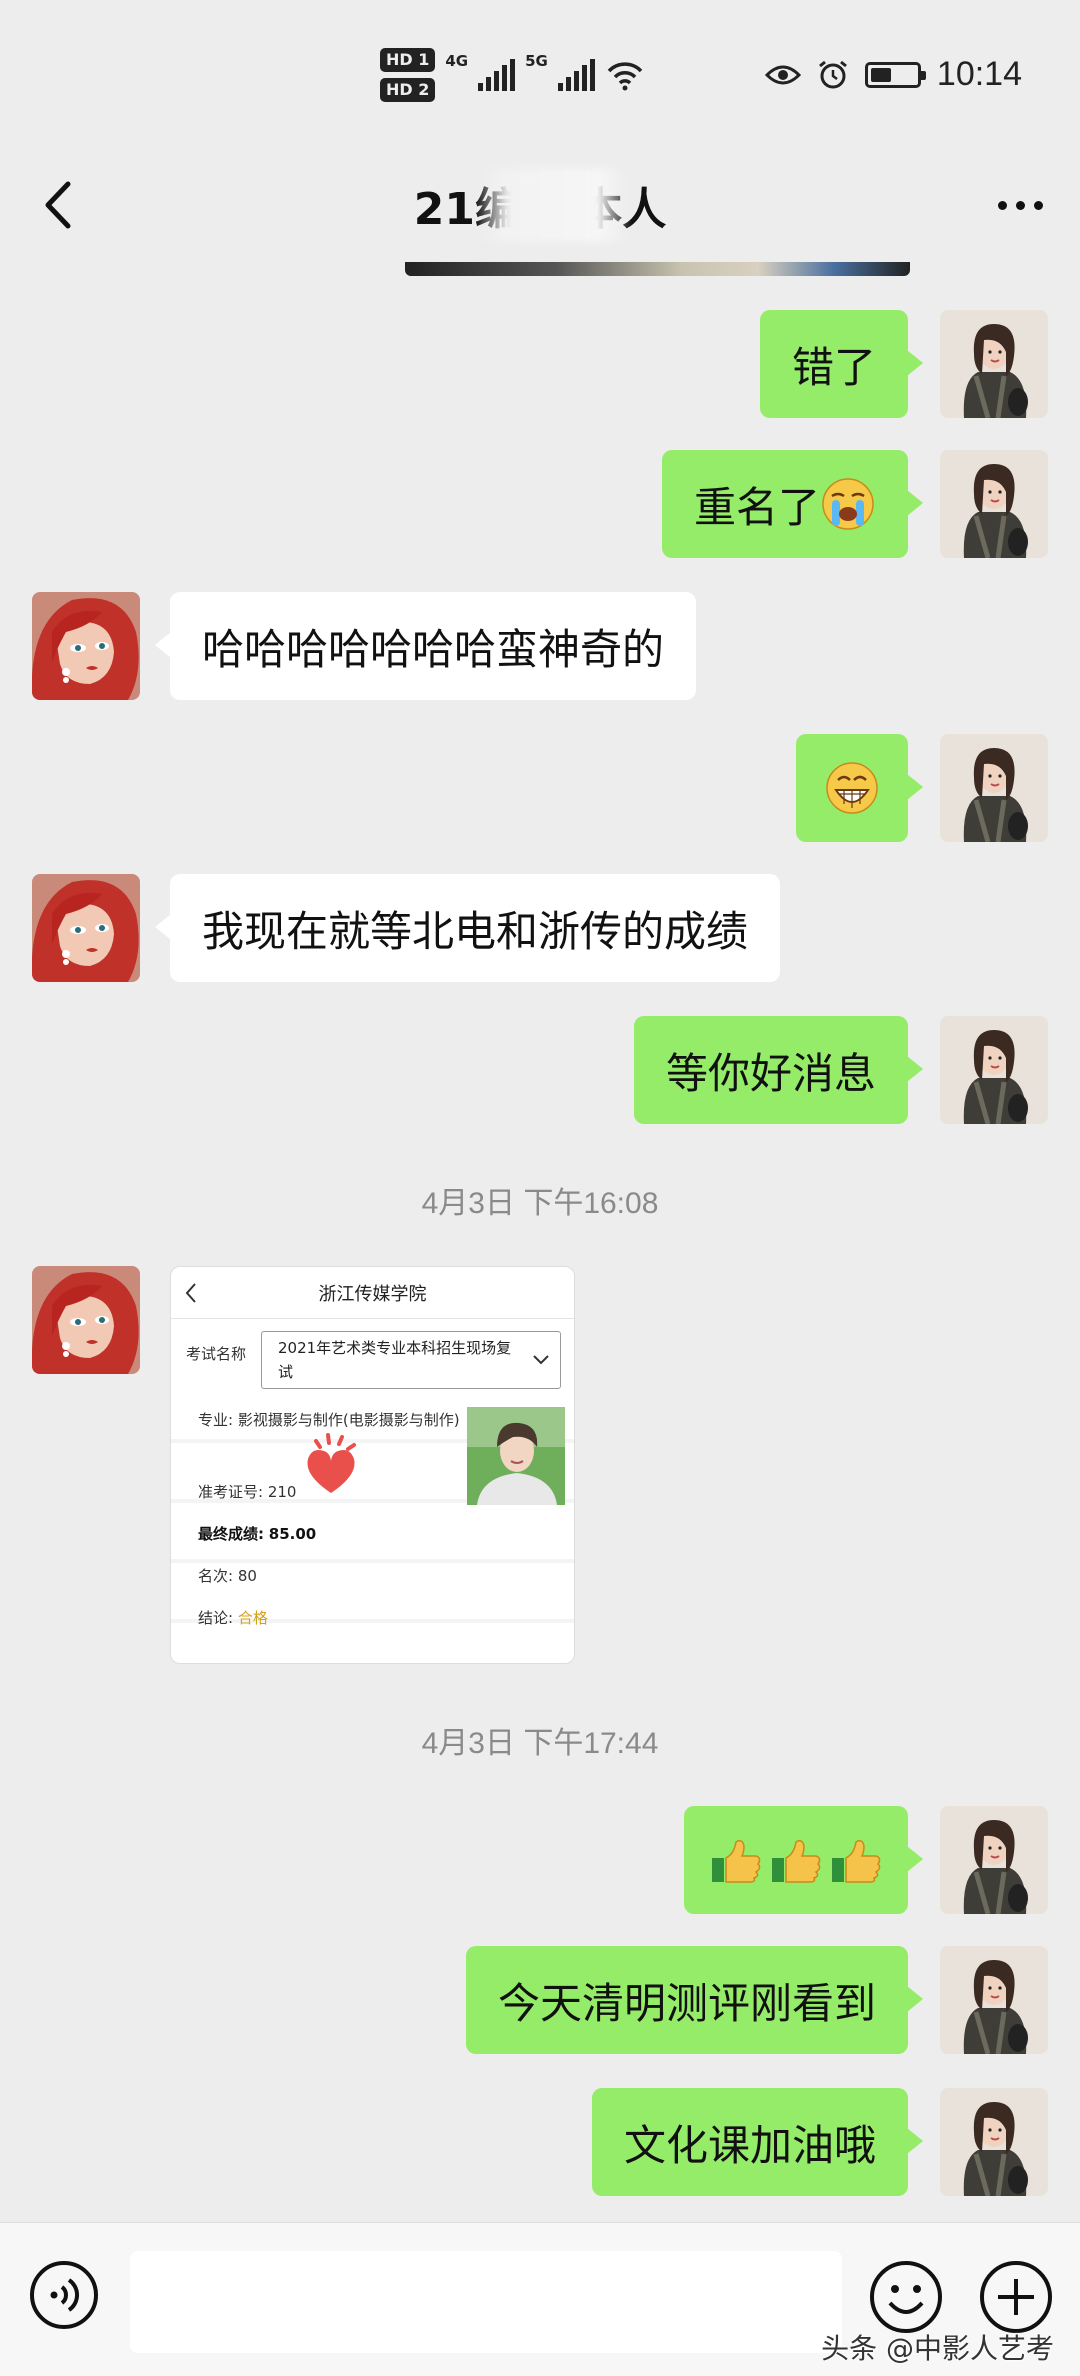 The image size is (1080, 2376). What do you see at coordinates (292, 1534) in the screenshot?
I see `score-value: 85.00` at bounding box center [292, 1534].